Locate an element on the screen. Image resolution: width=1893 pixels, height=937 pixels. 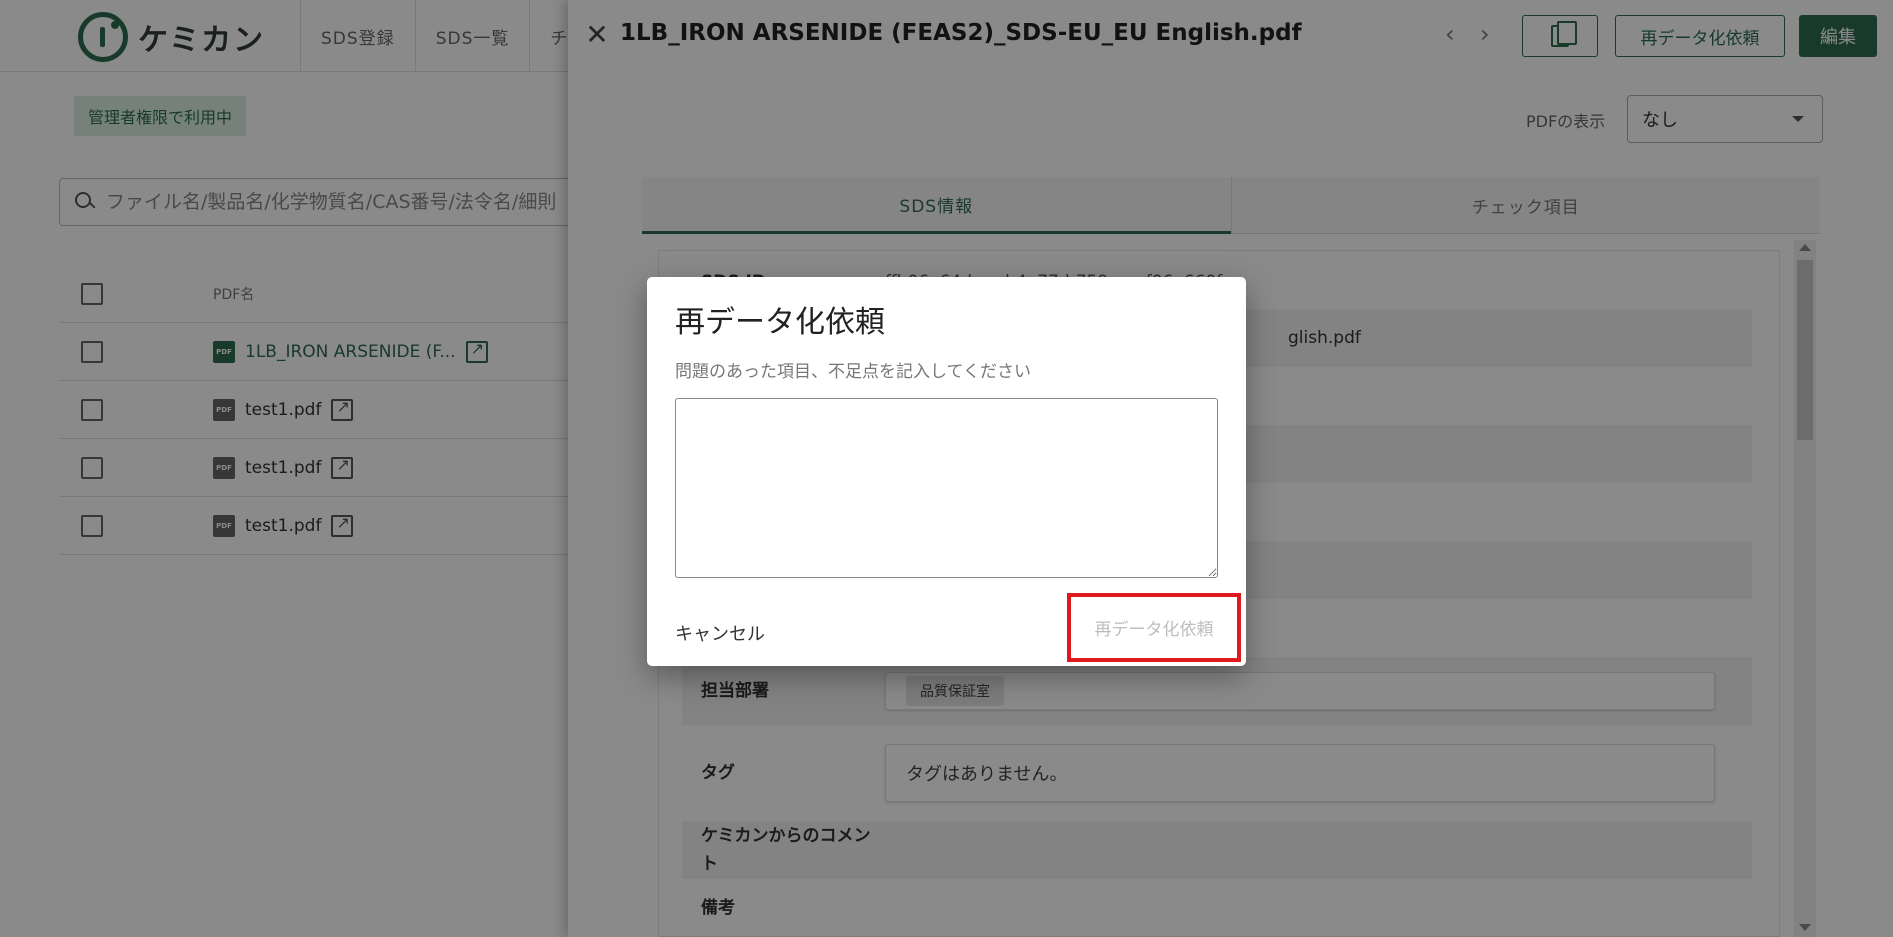
dialog-title: 再データ化依頼 is located at coordinates (780, 322).